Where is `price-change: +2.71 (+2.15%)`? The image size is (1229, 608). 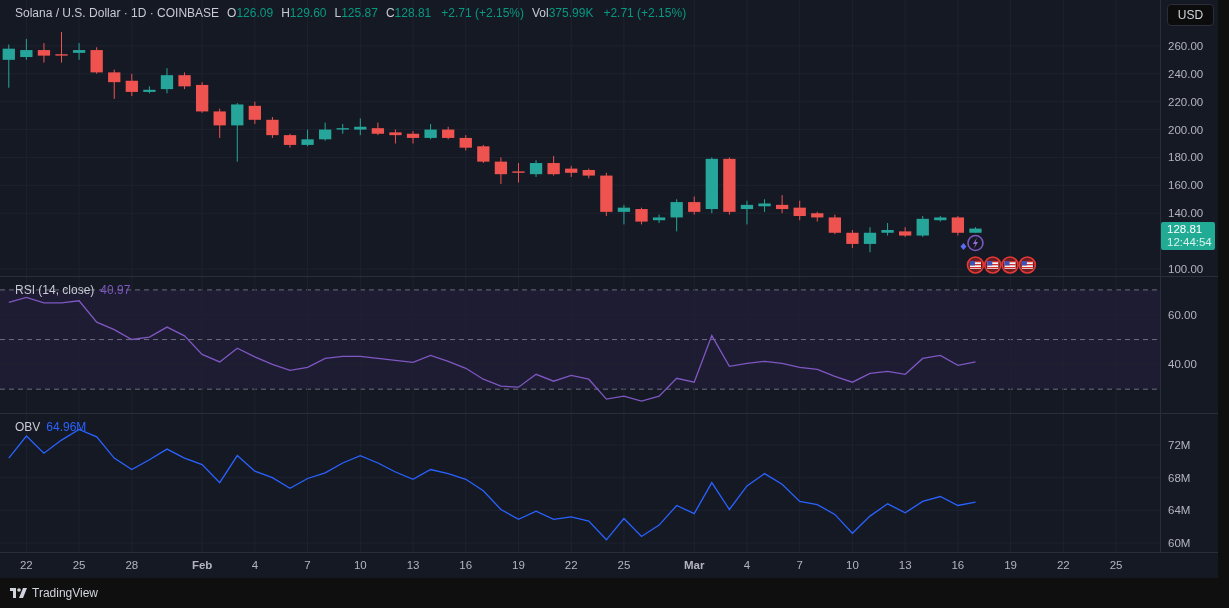
price-change: +2.71 (+2.15%) is located at coordinates (482, 13).